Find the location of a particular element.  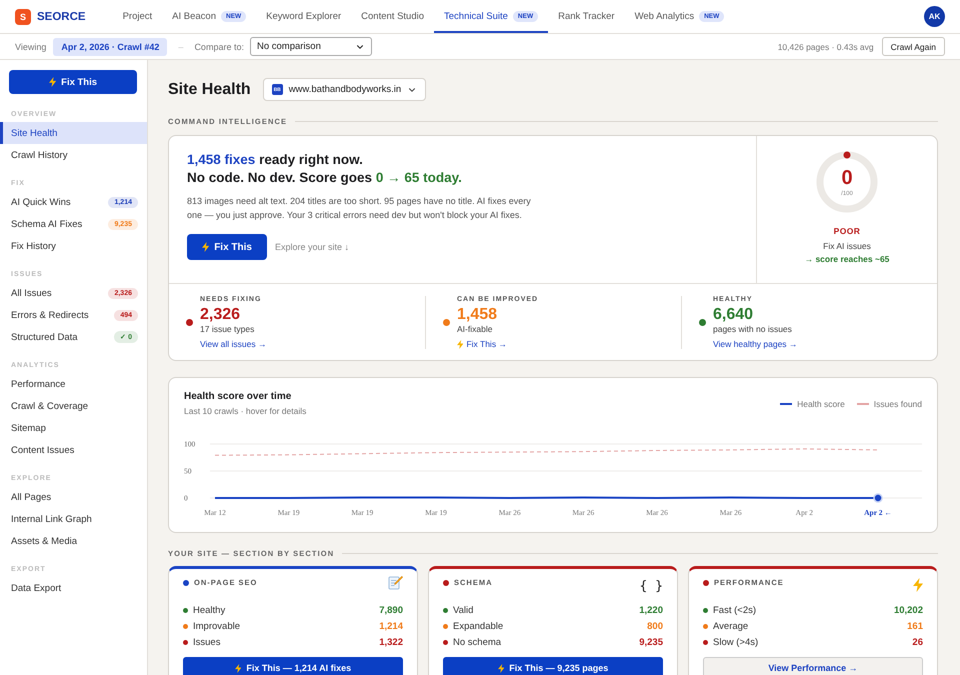

sidebar-item: Content Issues is located at coordinates (73, 450).